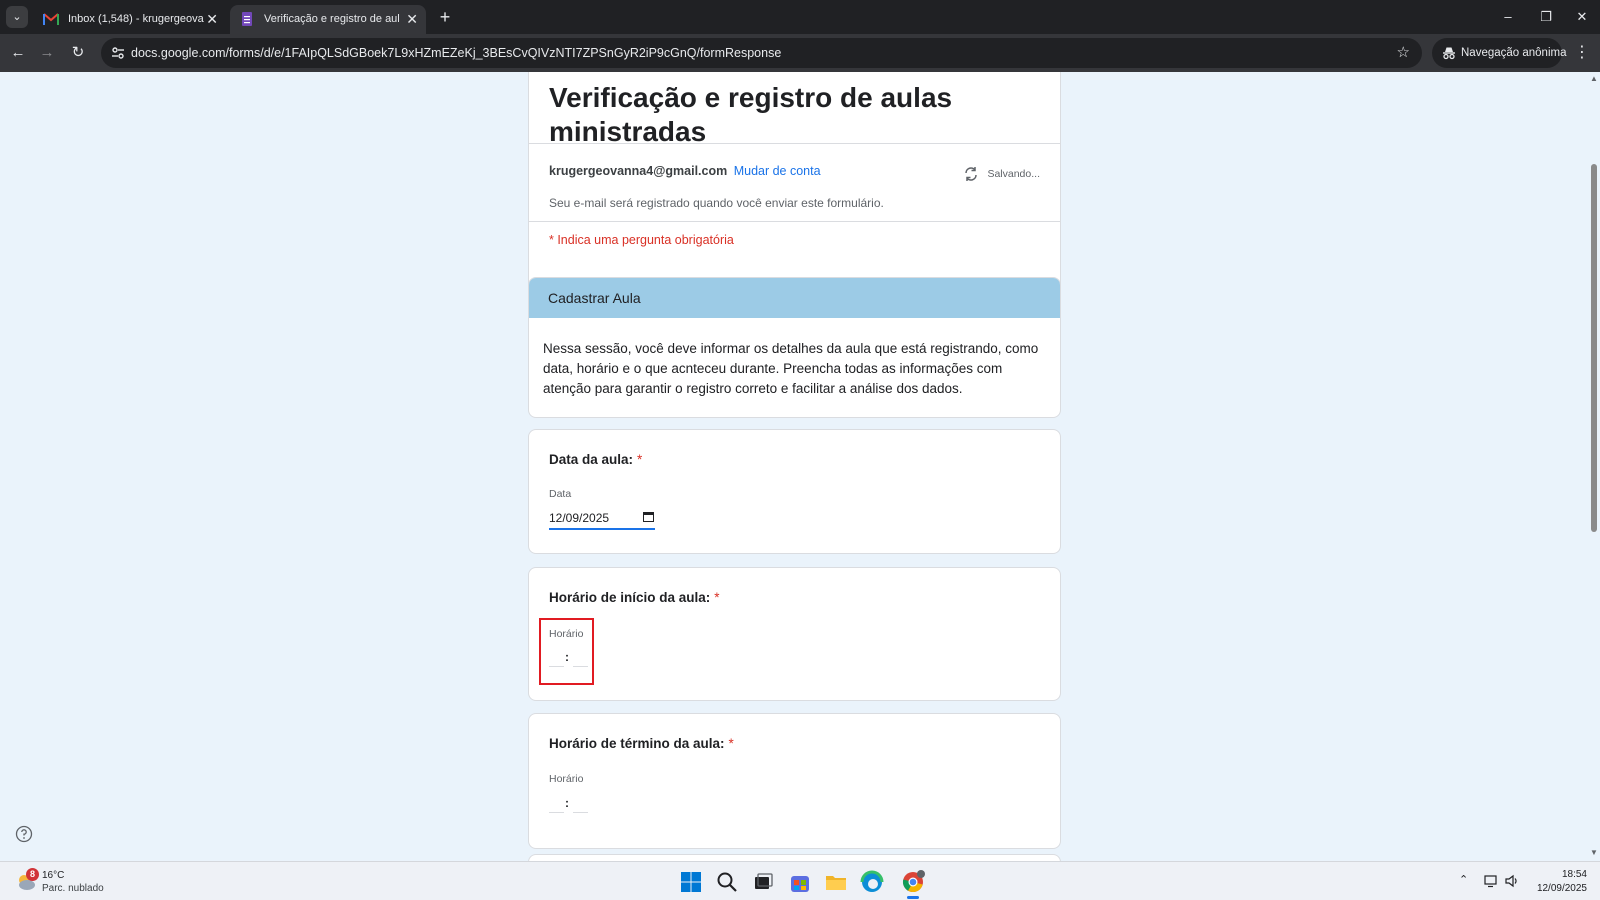 Image resolution: width=1600 pixels, height=900 pixels. I want to click on help-icon, so click(24, 834).